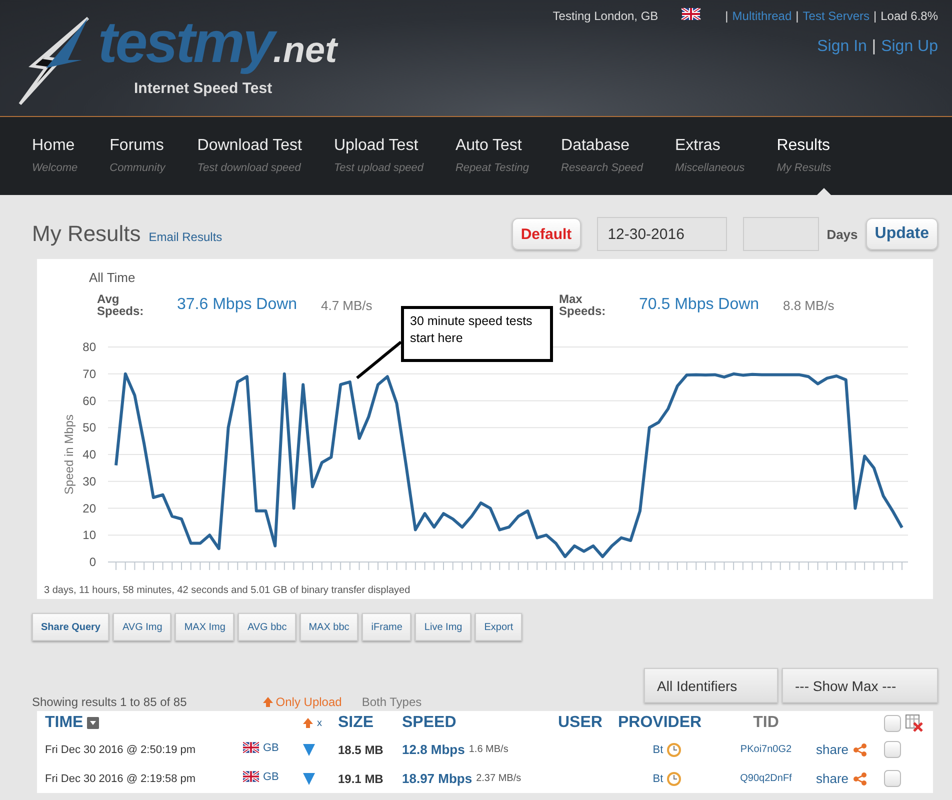 This screenshot has height=800, width=952. I want to click on speed-label: Max Speeds:, so click(583, 305).